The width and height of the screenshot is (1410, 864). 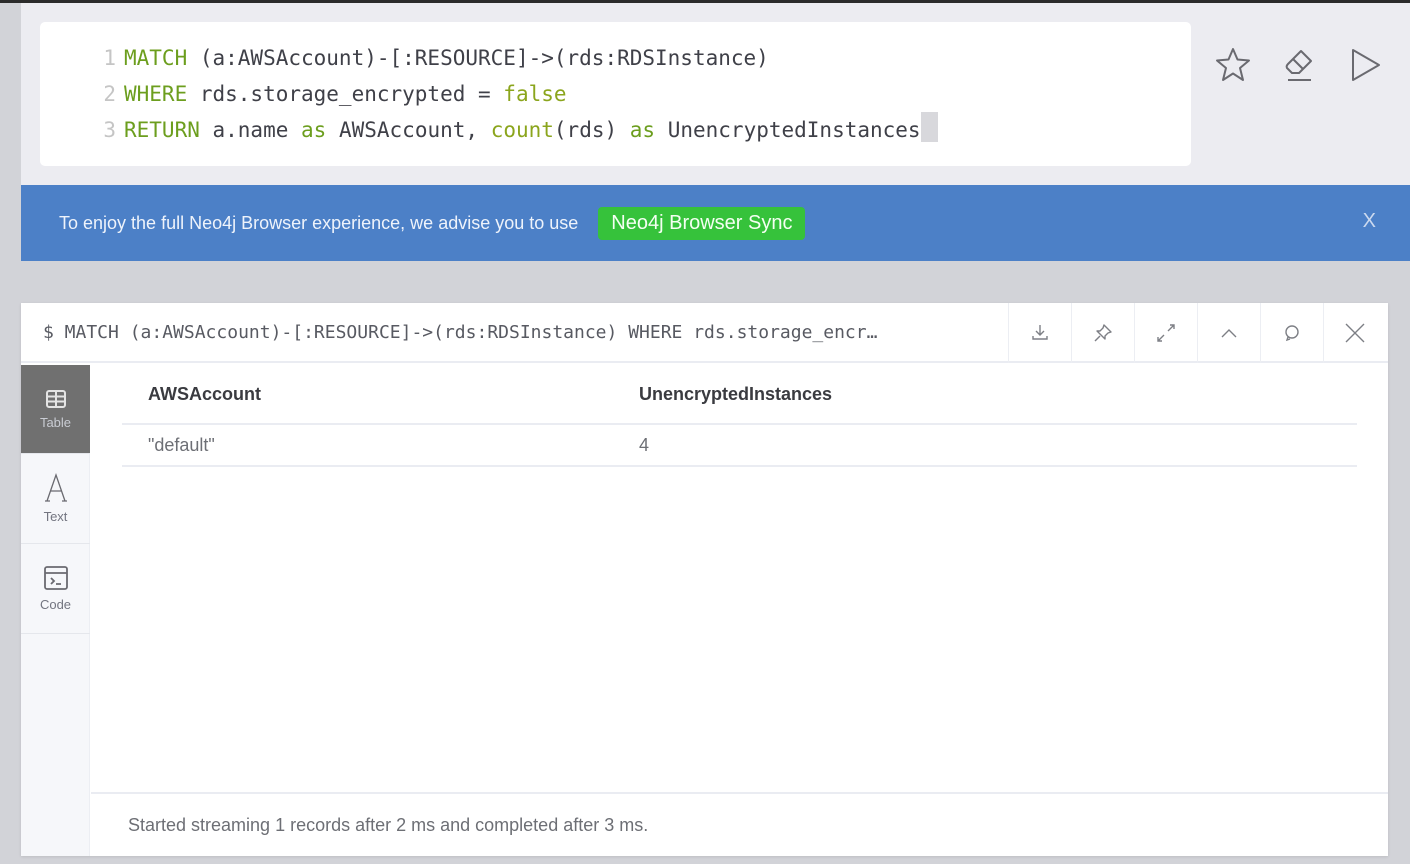 I want to click on text-cursor, so click(x=929, y=127).